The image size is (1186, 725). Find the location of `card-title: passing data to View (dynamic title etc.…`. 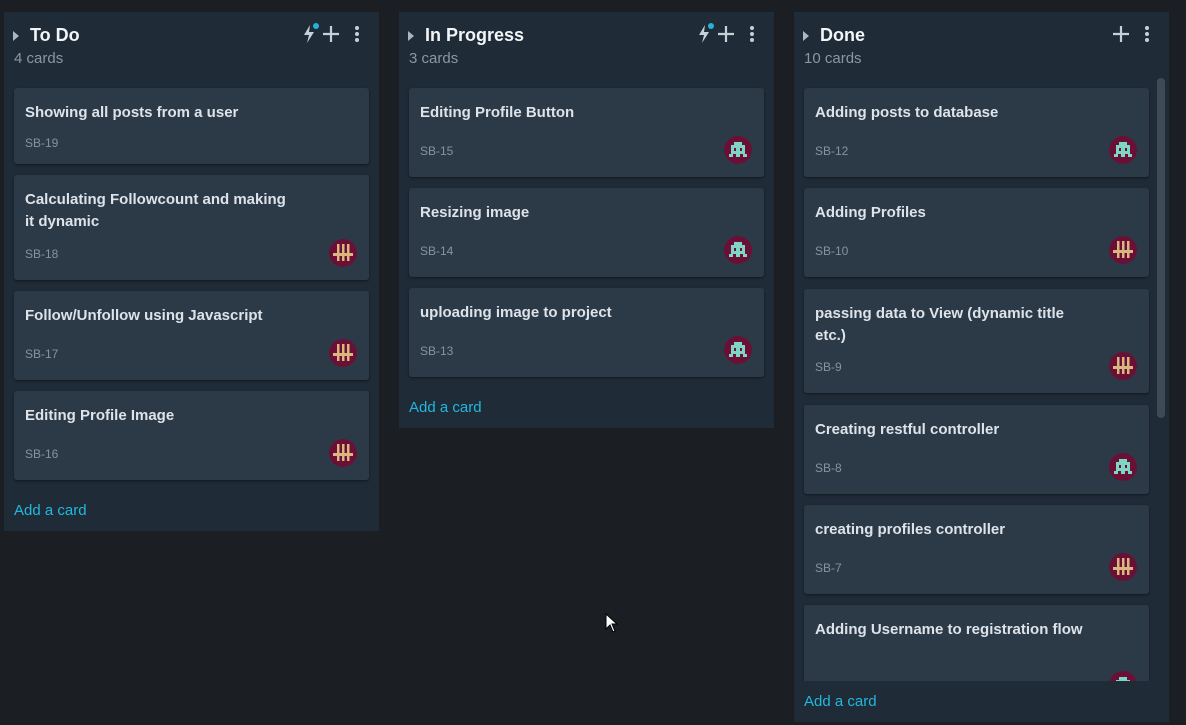

card-title: passing data to View (dynamic title etc.… is located at coordinates (939, 324).